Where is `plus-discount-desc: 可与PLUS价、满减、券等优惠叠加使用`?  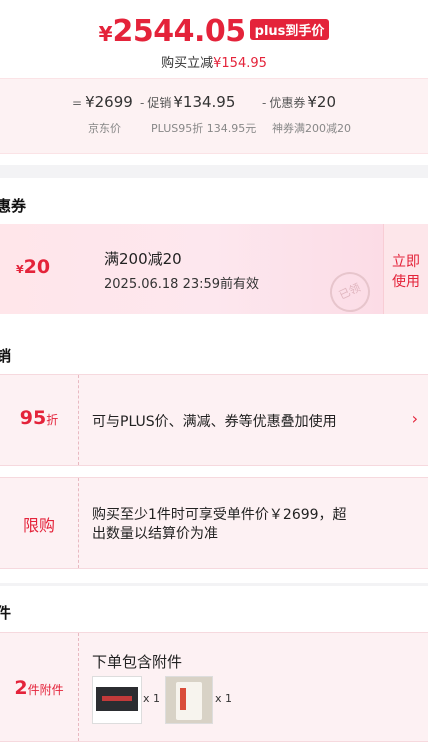
plus-discount-desc: 可与PLUS价、满减、券等优惠叠加使用 is located at coordinates (214, 422).